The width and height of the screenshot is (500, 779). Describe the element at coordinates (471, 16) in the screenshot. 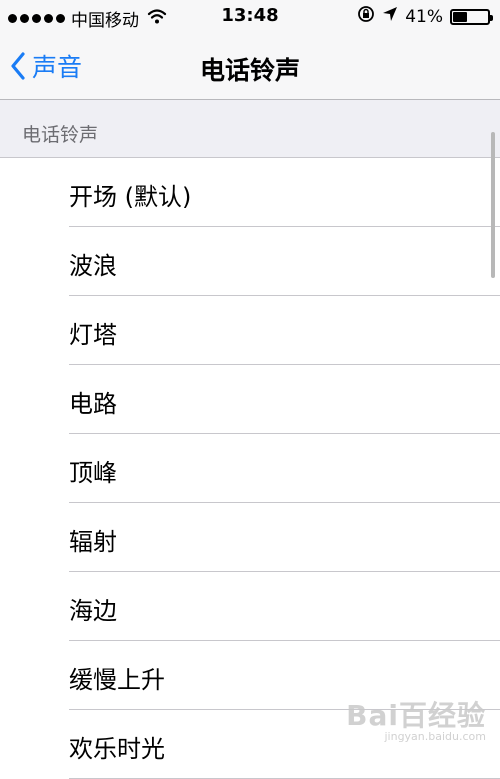

I see `battery-icon` at that location.